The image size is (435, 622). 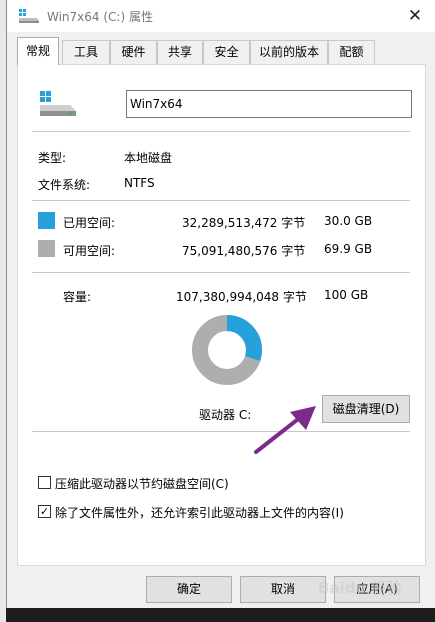 I want to click on close-button: ✕, so click(x=415, y=16).